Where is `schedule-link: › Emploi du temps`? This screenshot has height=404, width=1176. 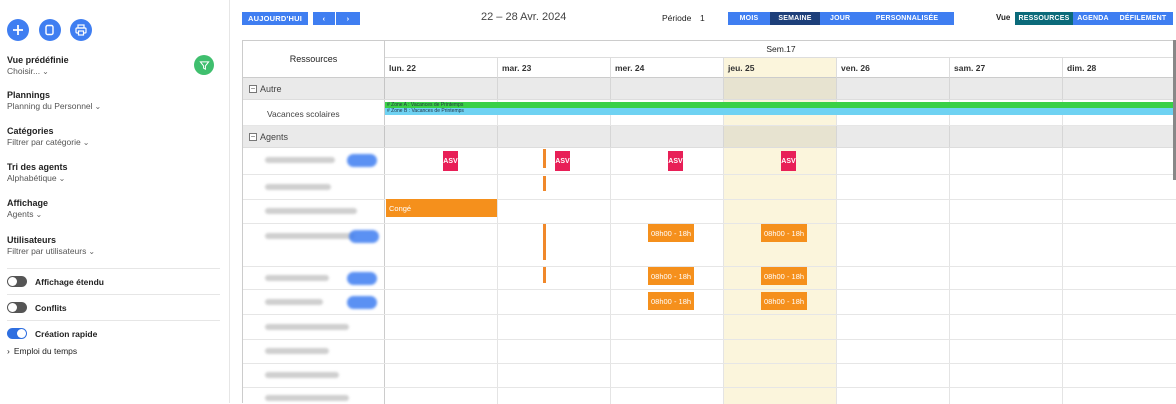
schedule-link: › Emploi du temps is located at coordinates (42, 351).